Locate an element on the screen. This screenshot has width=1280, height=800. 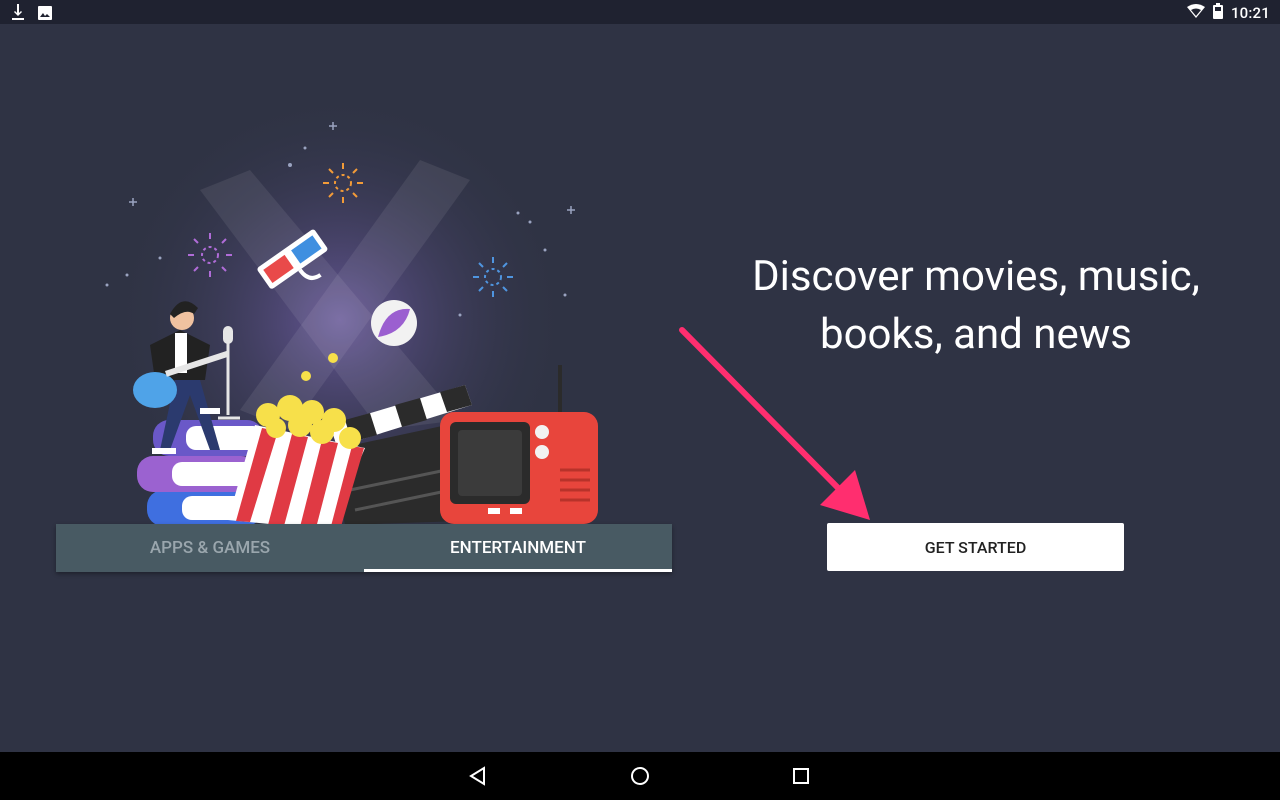
navigation-bar is located at coordinates (640, 776).